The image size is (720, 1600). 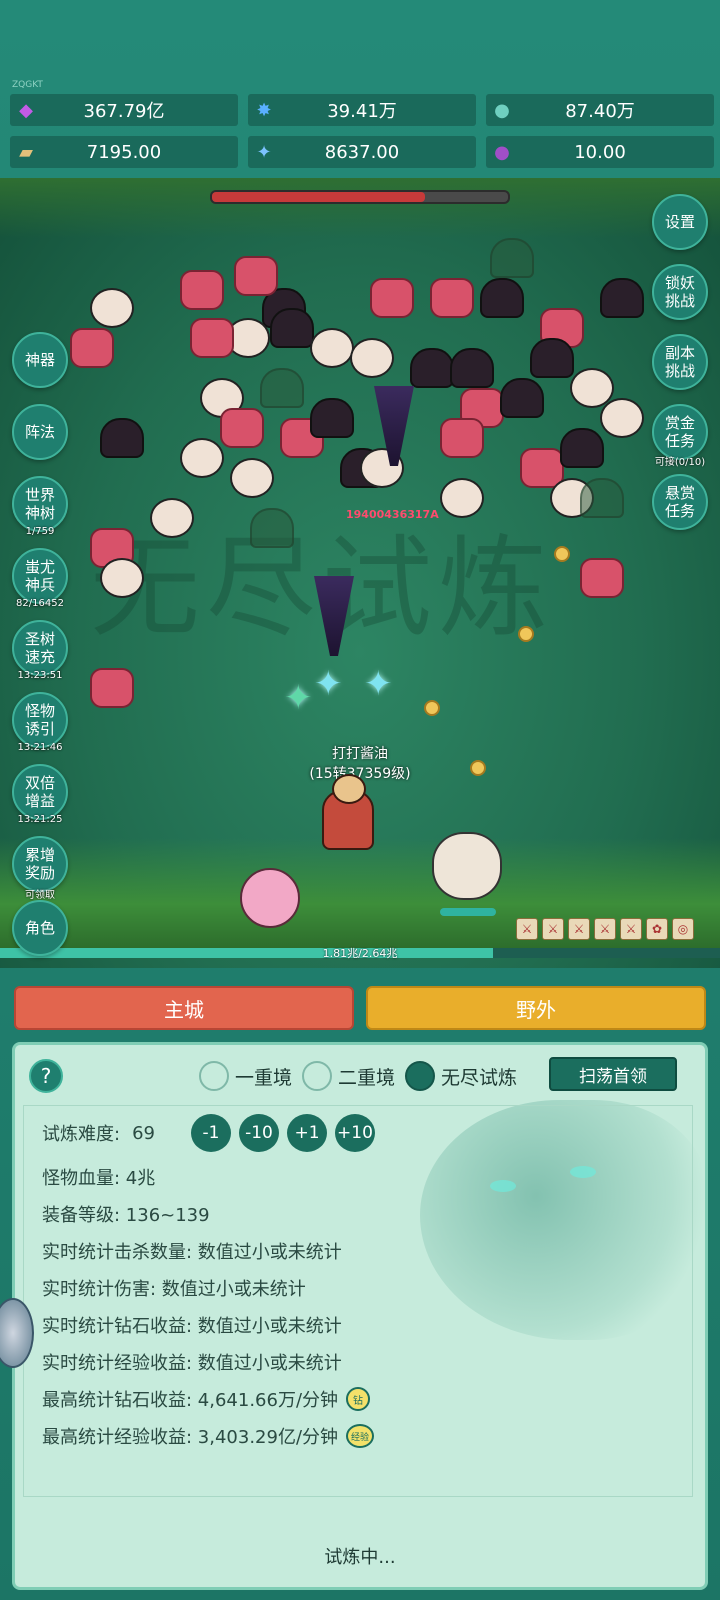 I want to click on difficulty-minus-1-button: -1, so click(x=210, y=1133).